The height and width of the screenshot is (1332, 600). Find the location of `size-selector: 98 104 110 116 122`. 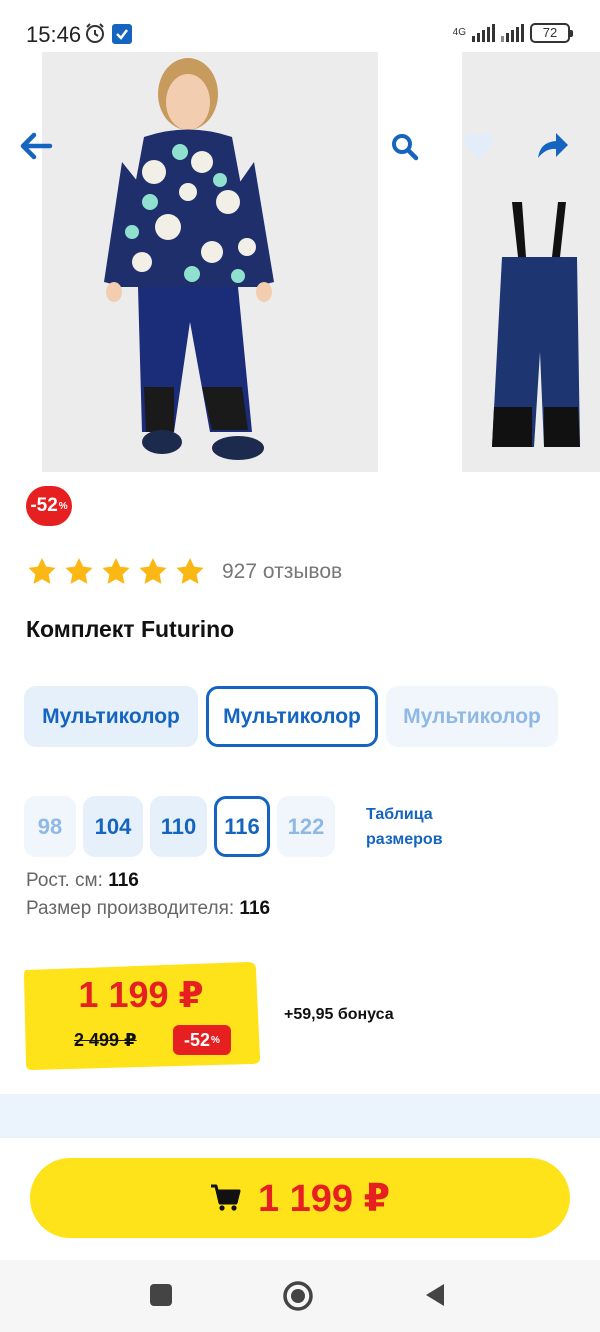

size-selector: 98 104 110 116 122 is located at coordinates (179, 826).